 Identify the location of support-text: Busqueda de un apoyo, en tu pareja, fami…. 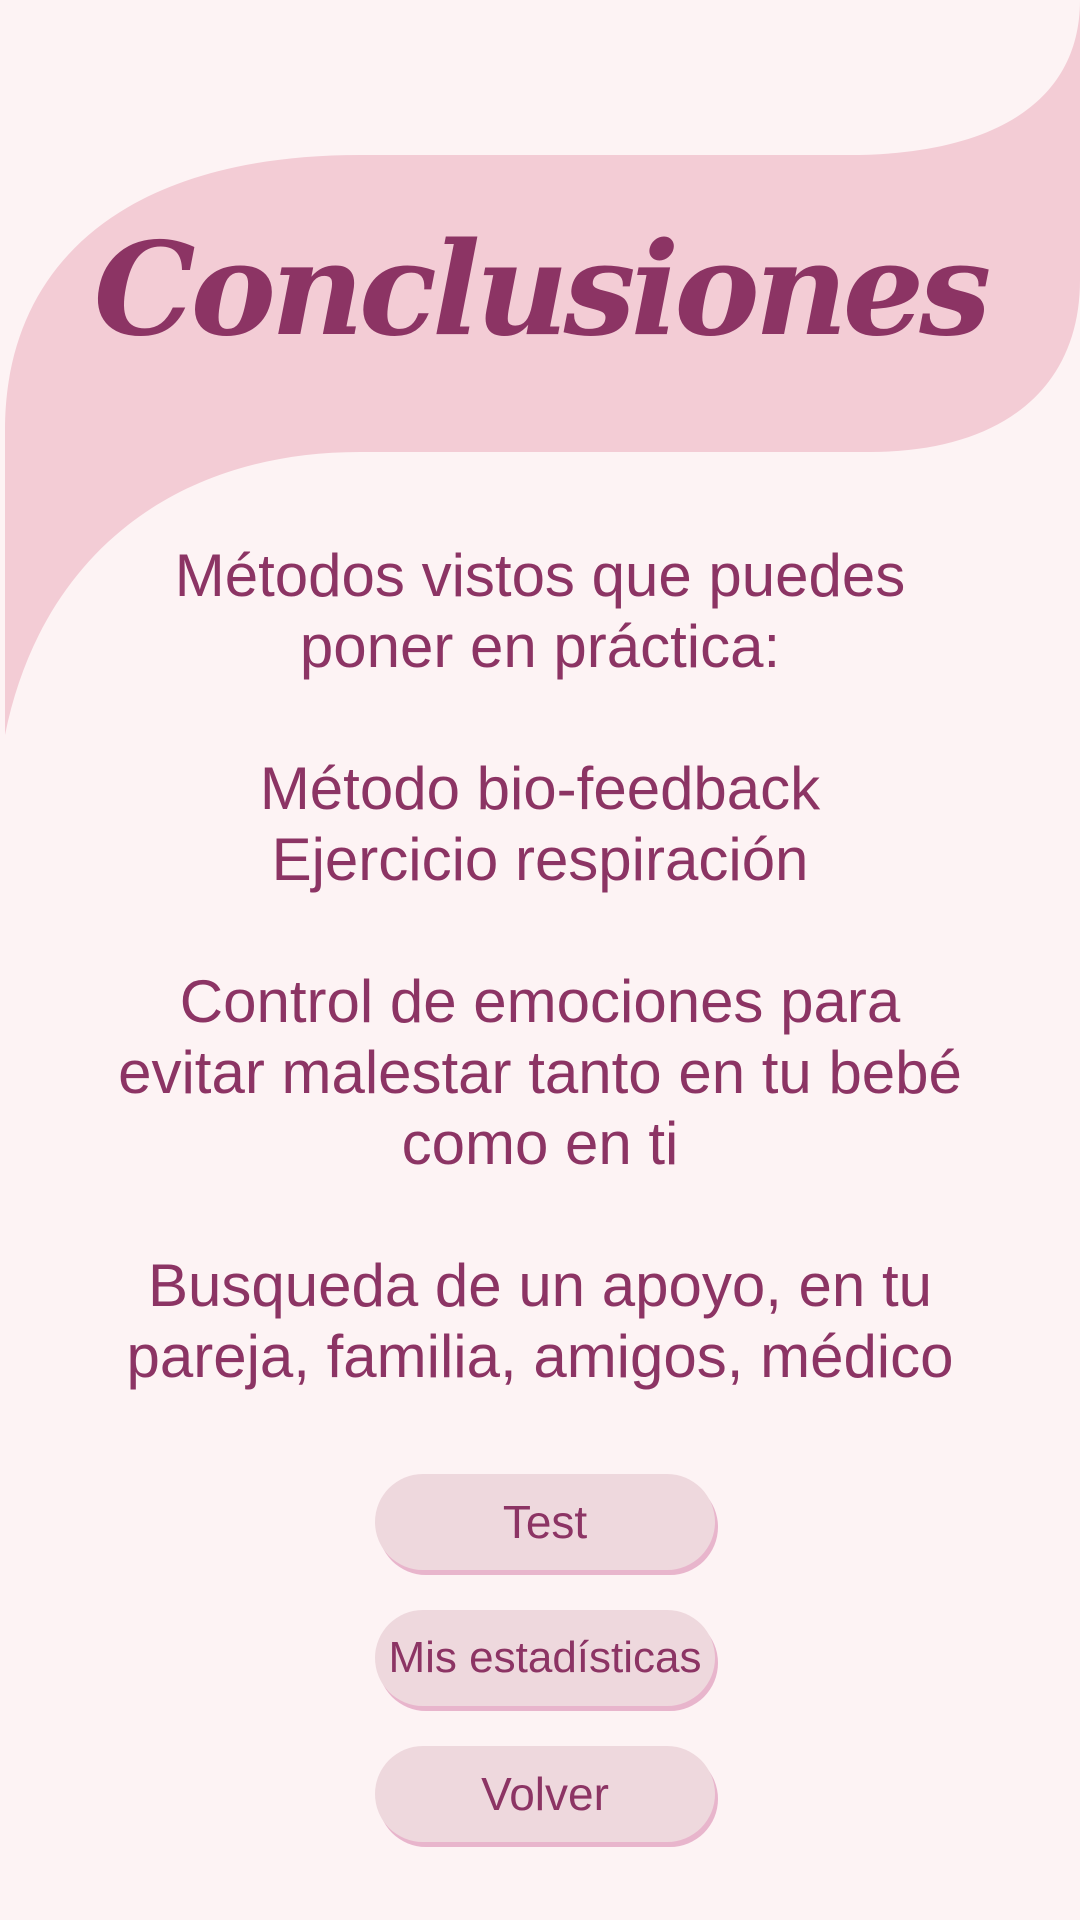
(540, 1321).